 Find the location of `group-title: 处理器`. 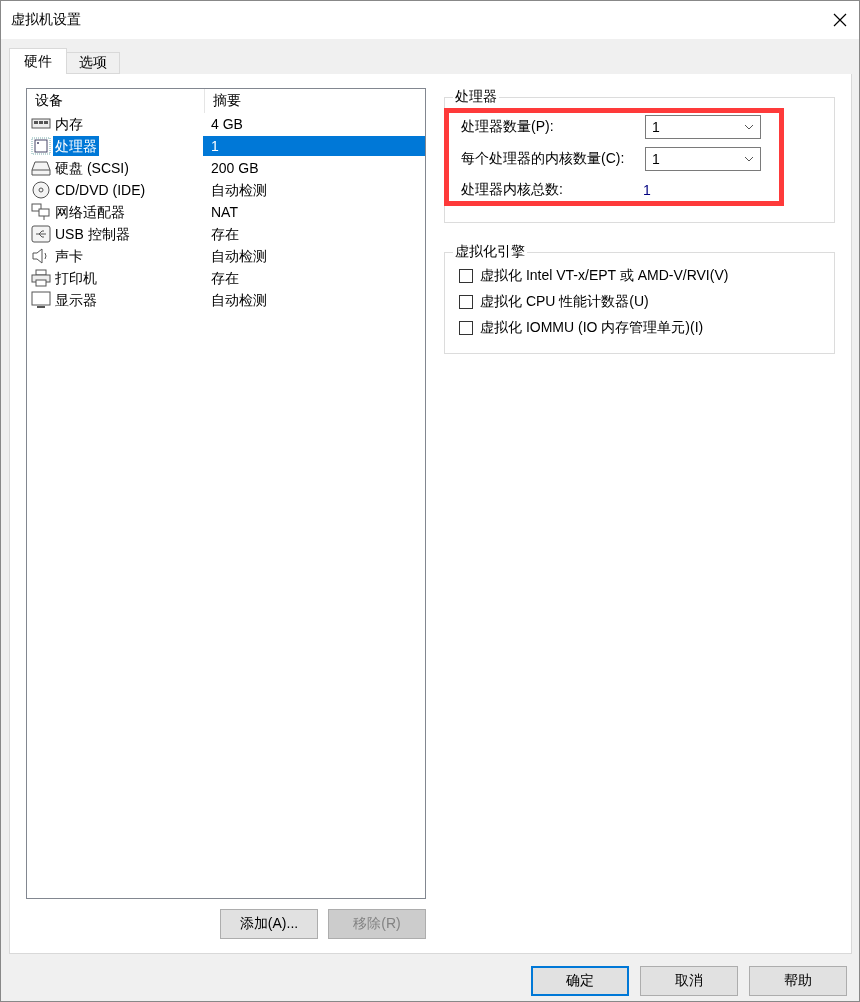

group-title: 处理器 is located at coordinates (476, 97).